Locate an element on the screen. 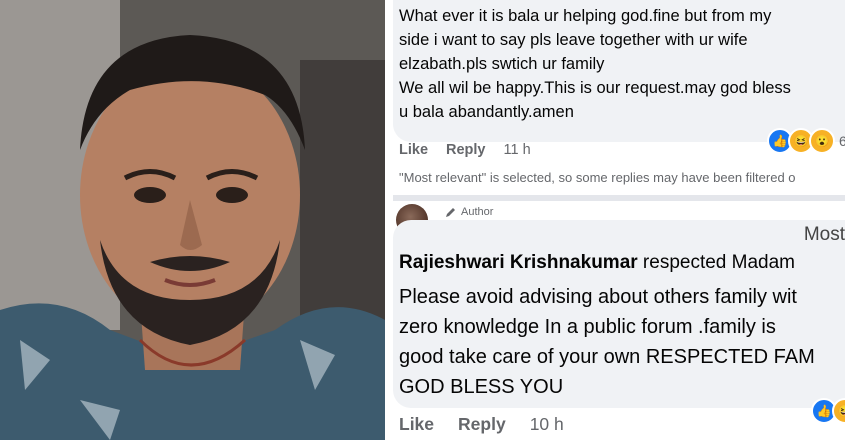  reaction-count: 6 is located at coordinates (842, 141).